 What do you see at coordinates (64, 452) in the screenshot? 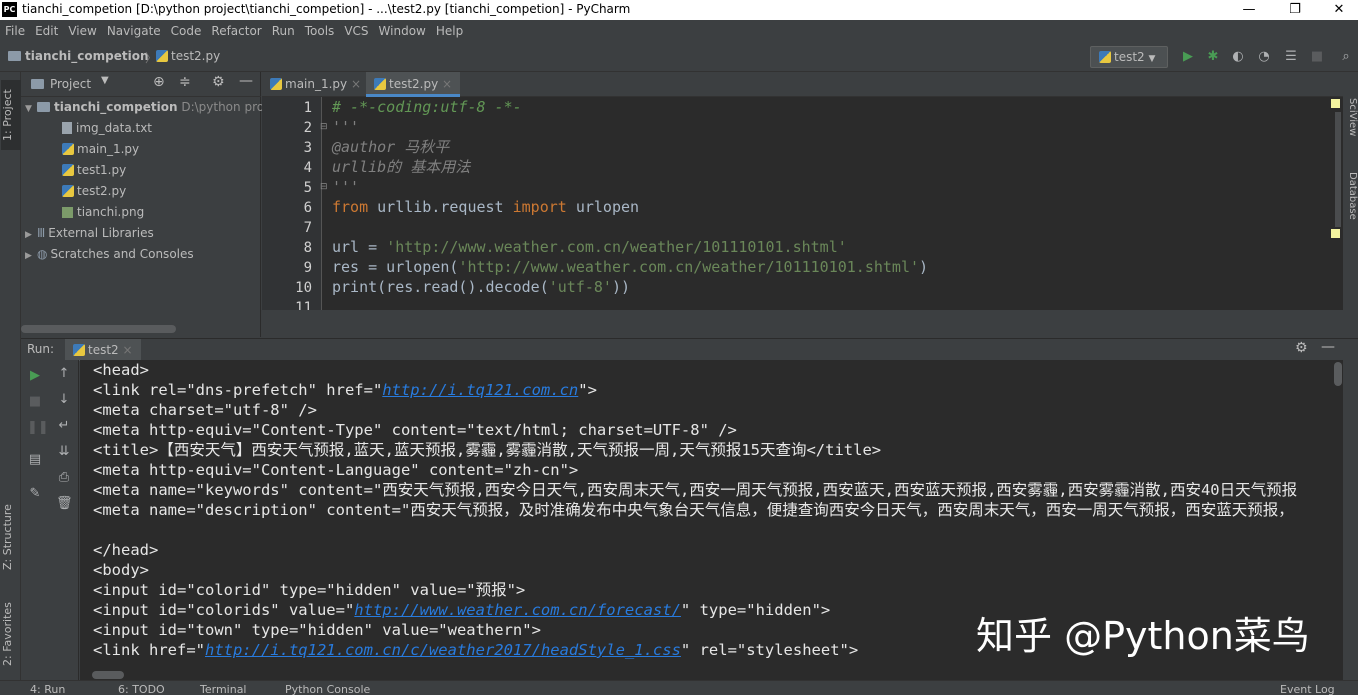
I see `scroll-to-end-icon: ⇊` at bounding box center [64, 452].